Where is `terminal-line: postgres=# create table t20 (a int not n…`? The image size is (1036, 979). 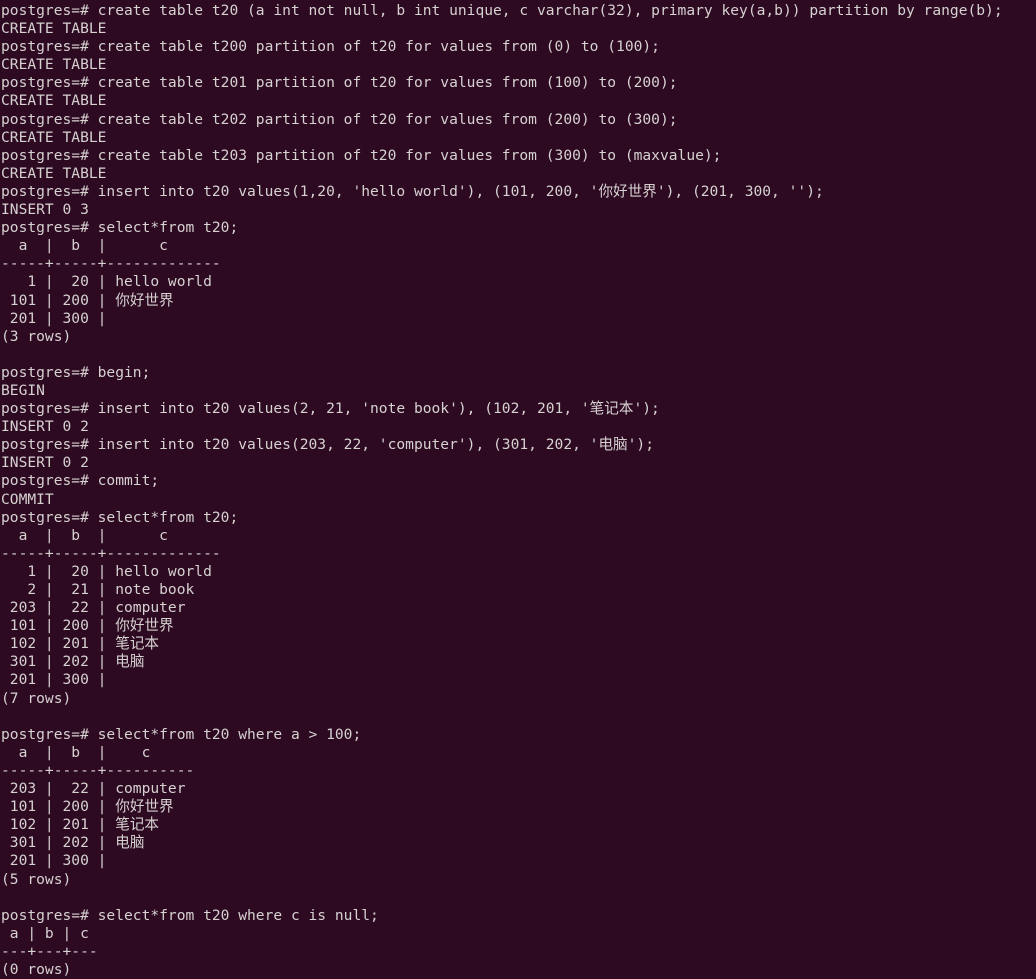
terminal-line: postgres=# create table t20 (a int not n… is located at coordinates (502, 10).